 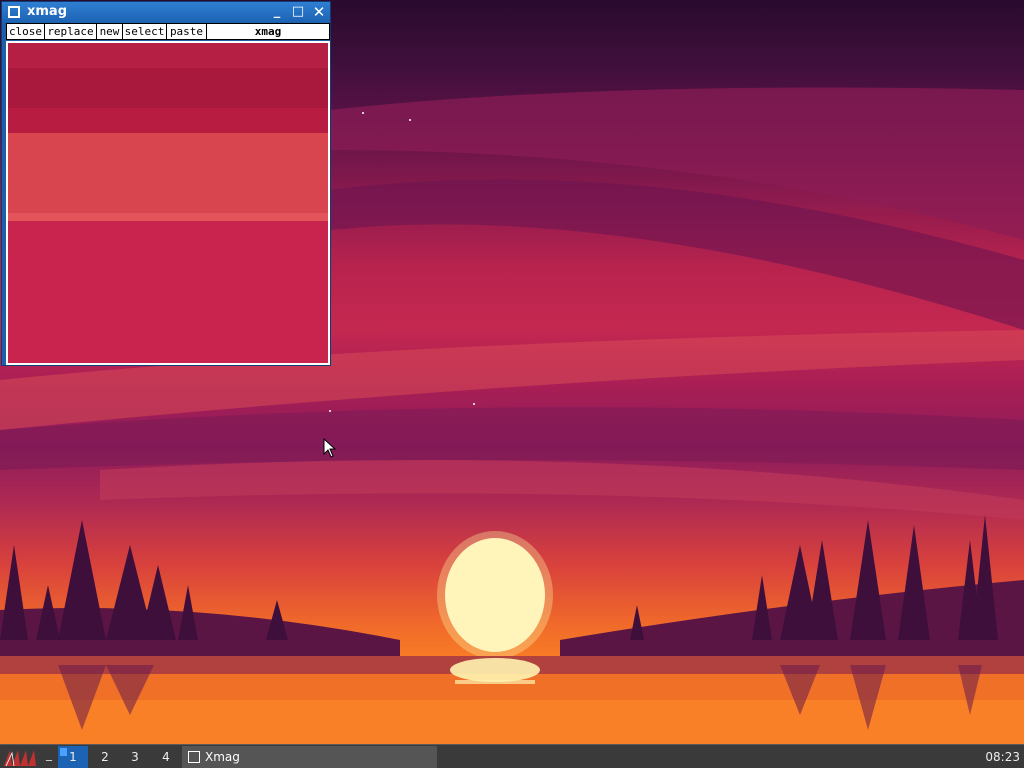 I want to click on workspace-label: 1, so click(x=73, y=757).